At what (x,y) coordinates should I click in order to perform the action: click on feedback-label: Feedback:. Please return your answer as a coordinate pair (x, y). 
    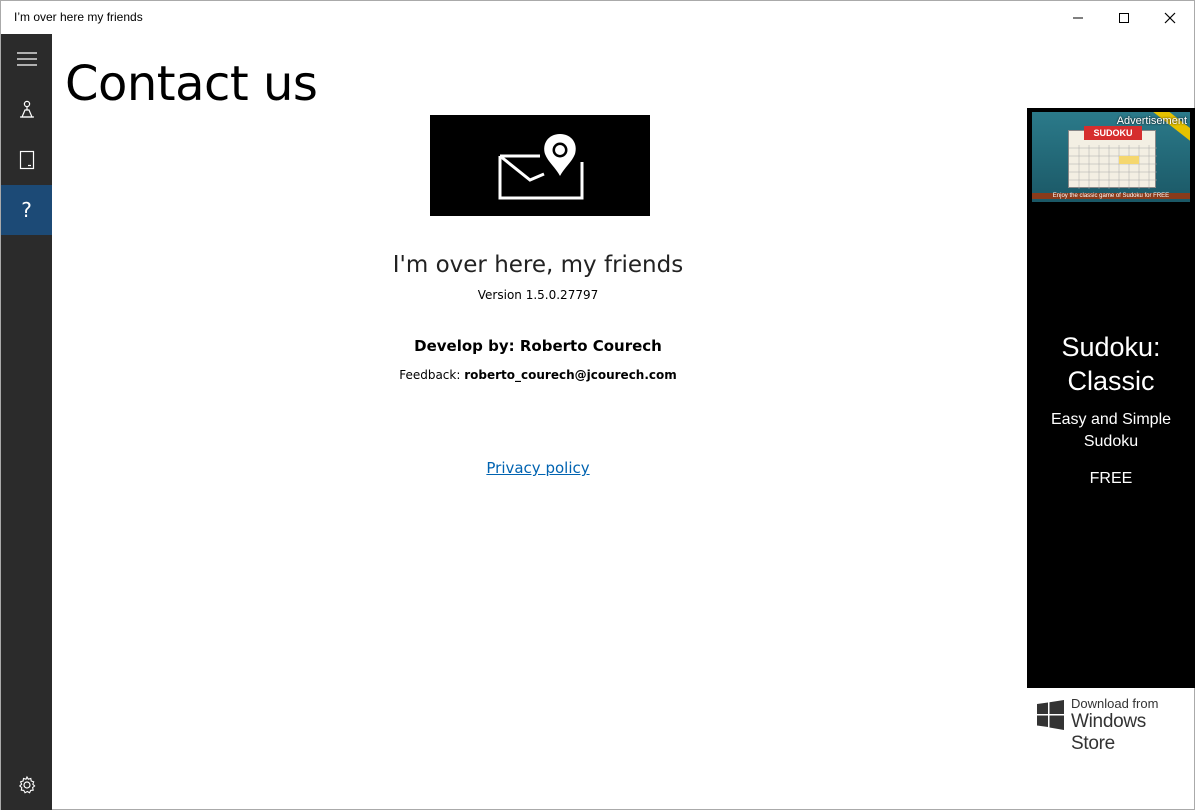
    Looking at the image, I should click on (432, 375).